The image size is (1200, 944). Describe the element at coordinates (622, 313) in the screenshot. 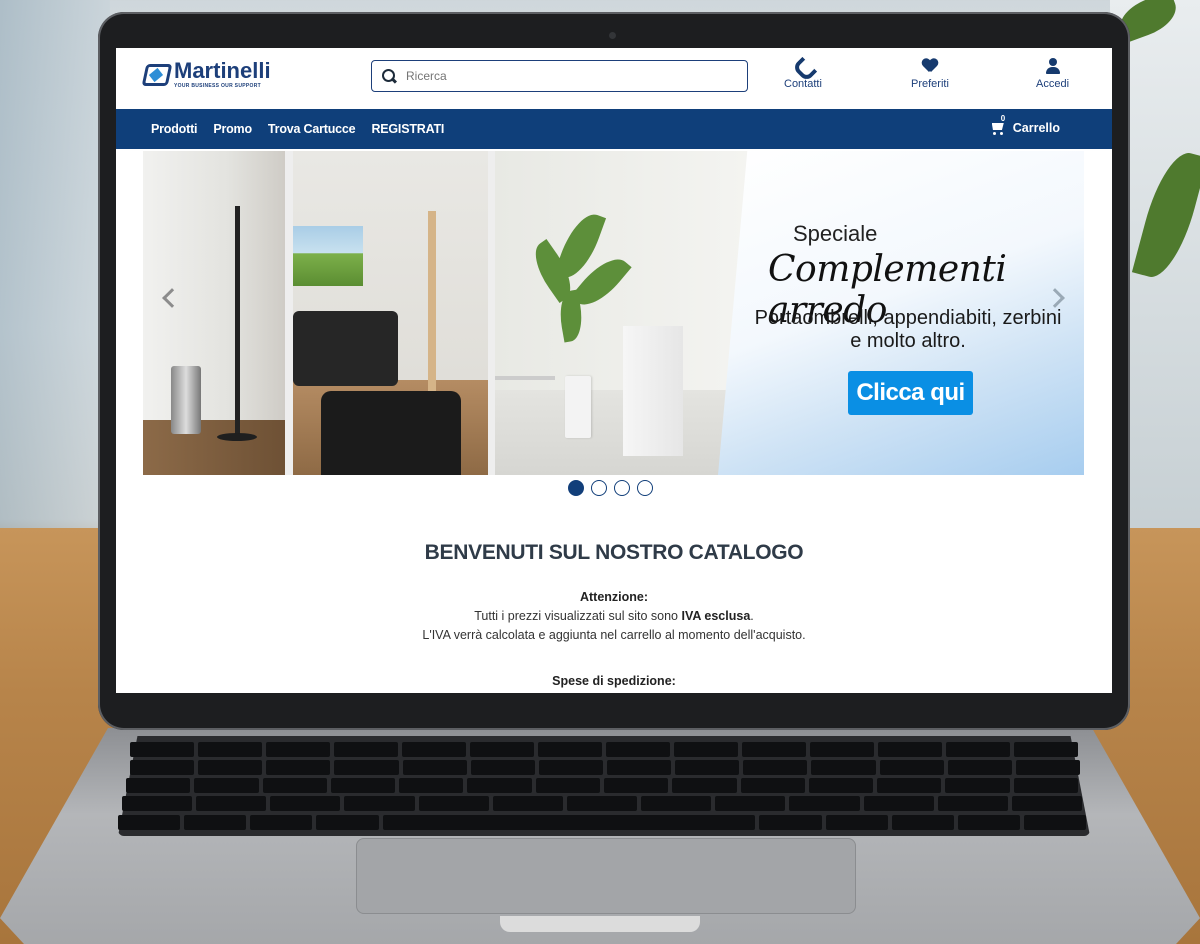

I see `plant-decor-photo` at that location.